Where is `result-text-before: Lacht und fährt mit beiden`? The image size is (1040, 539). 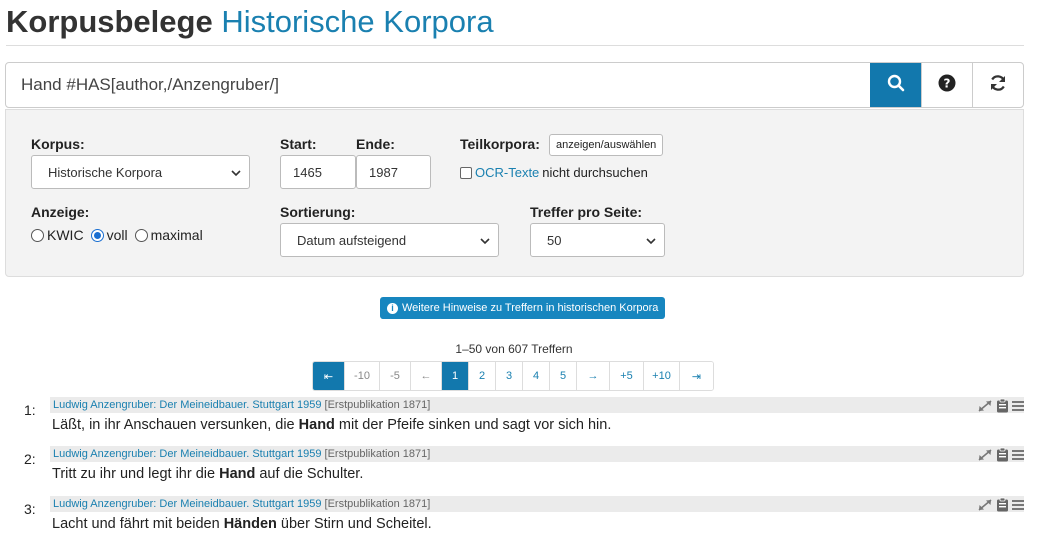
result-text-before: Lacht und fährt mit beiden is located at coordinates (138, 524).